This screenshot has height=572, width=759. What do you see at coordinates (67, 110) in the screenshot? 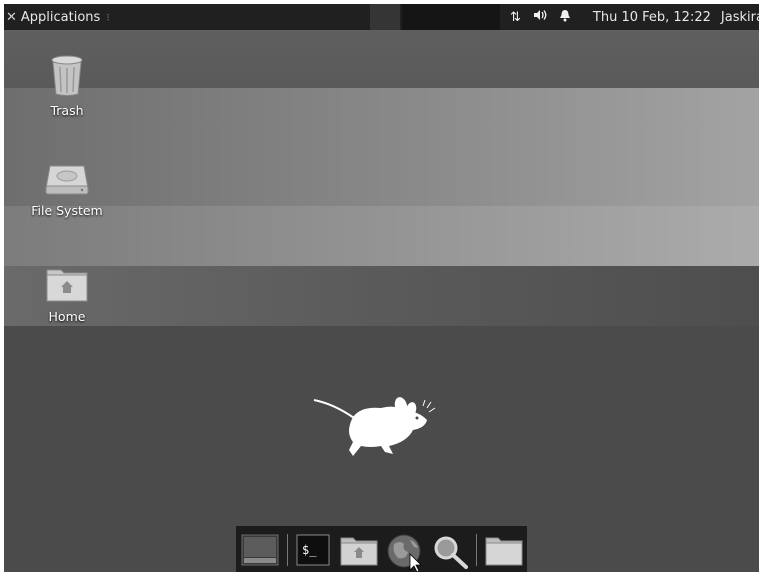
I see `desktop-icon-label: Trash` at bounding box center [67, 110].